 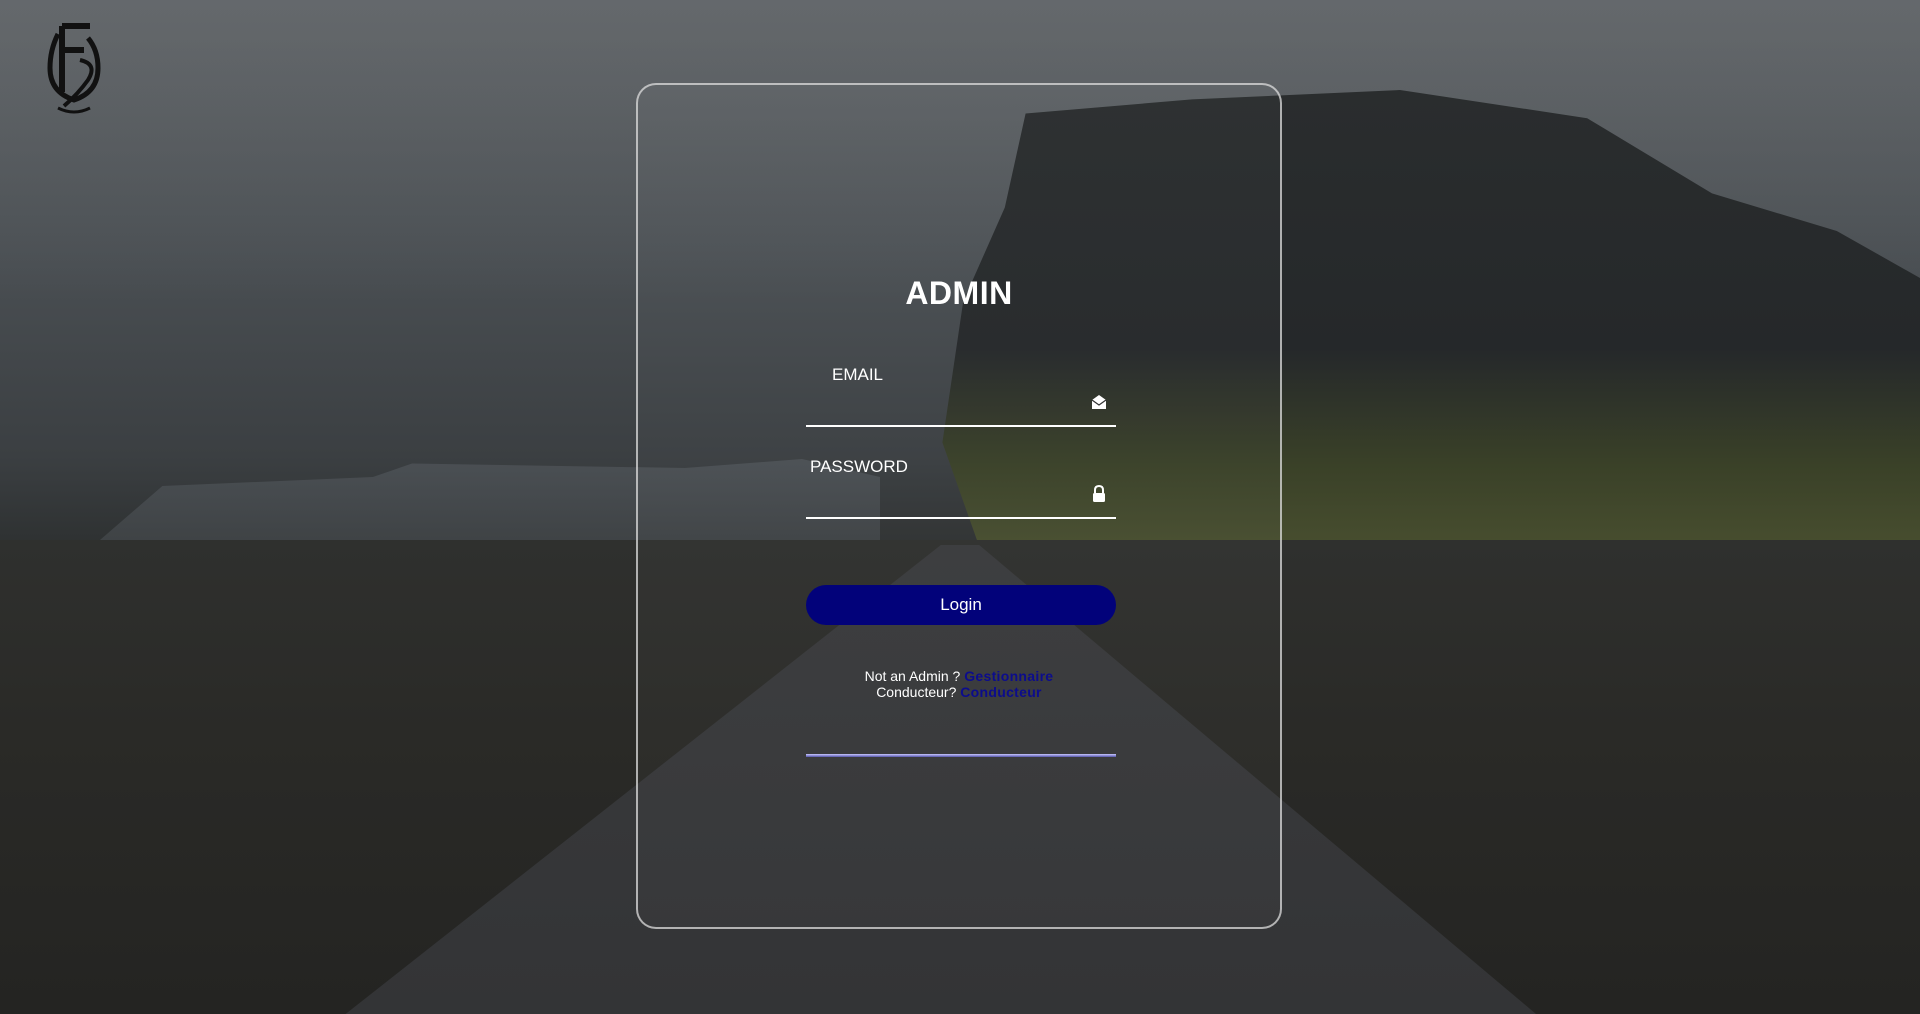 I want to click on brand-logo, so click(x=74, y=68).